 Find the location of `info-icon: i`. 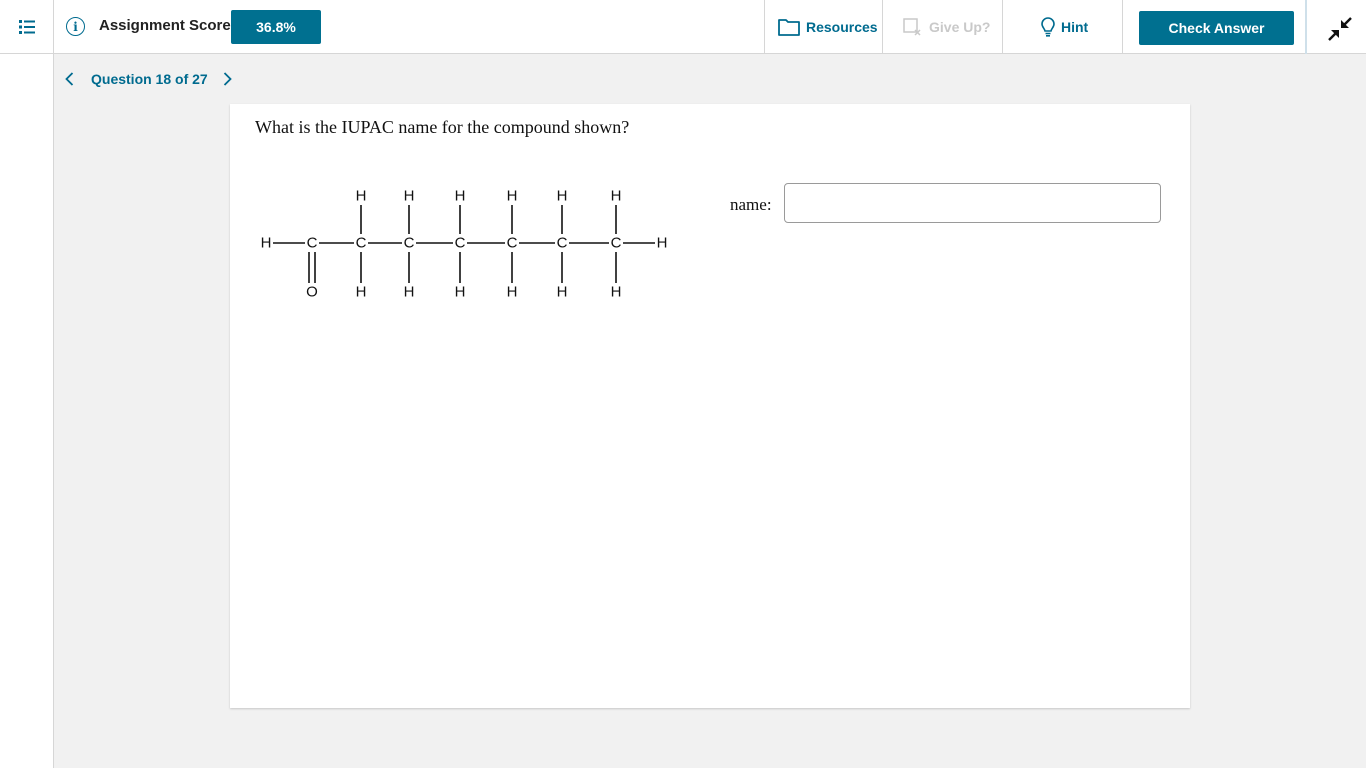

info-icon: i is located at coordinates (75, 26).